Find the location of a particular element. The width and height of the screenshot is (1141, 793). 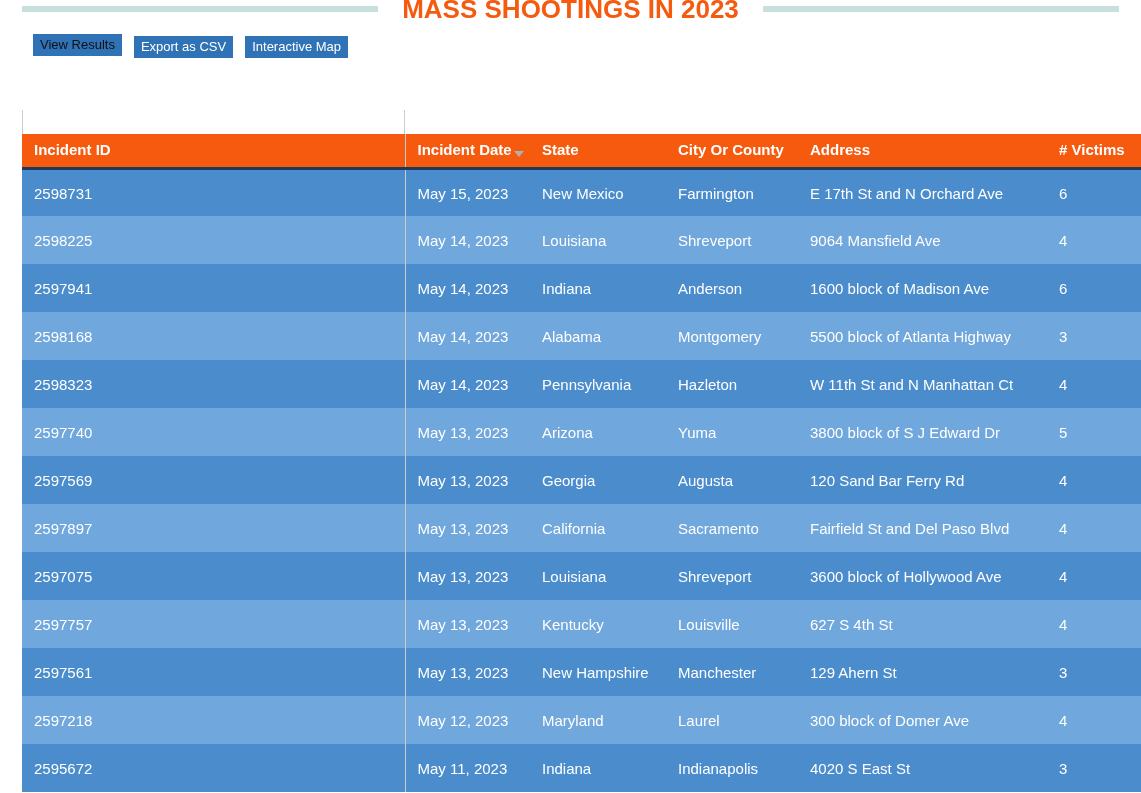

table-cell: Alabama is located at coordinates (572, 336).